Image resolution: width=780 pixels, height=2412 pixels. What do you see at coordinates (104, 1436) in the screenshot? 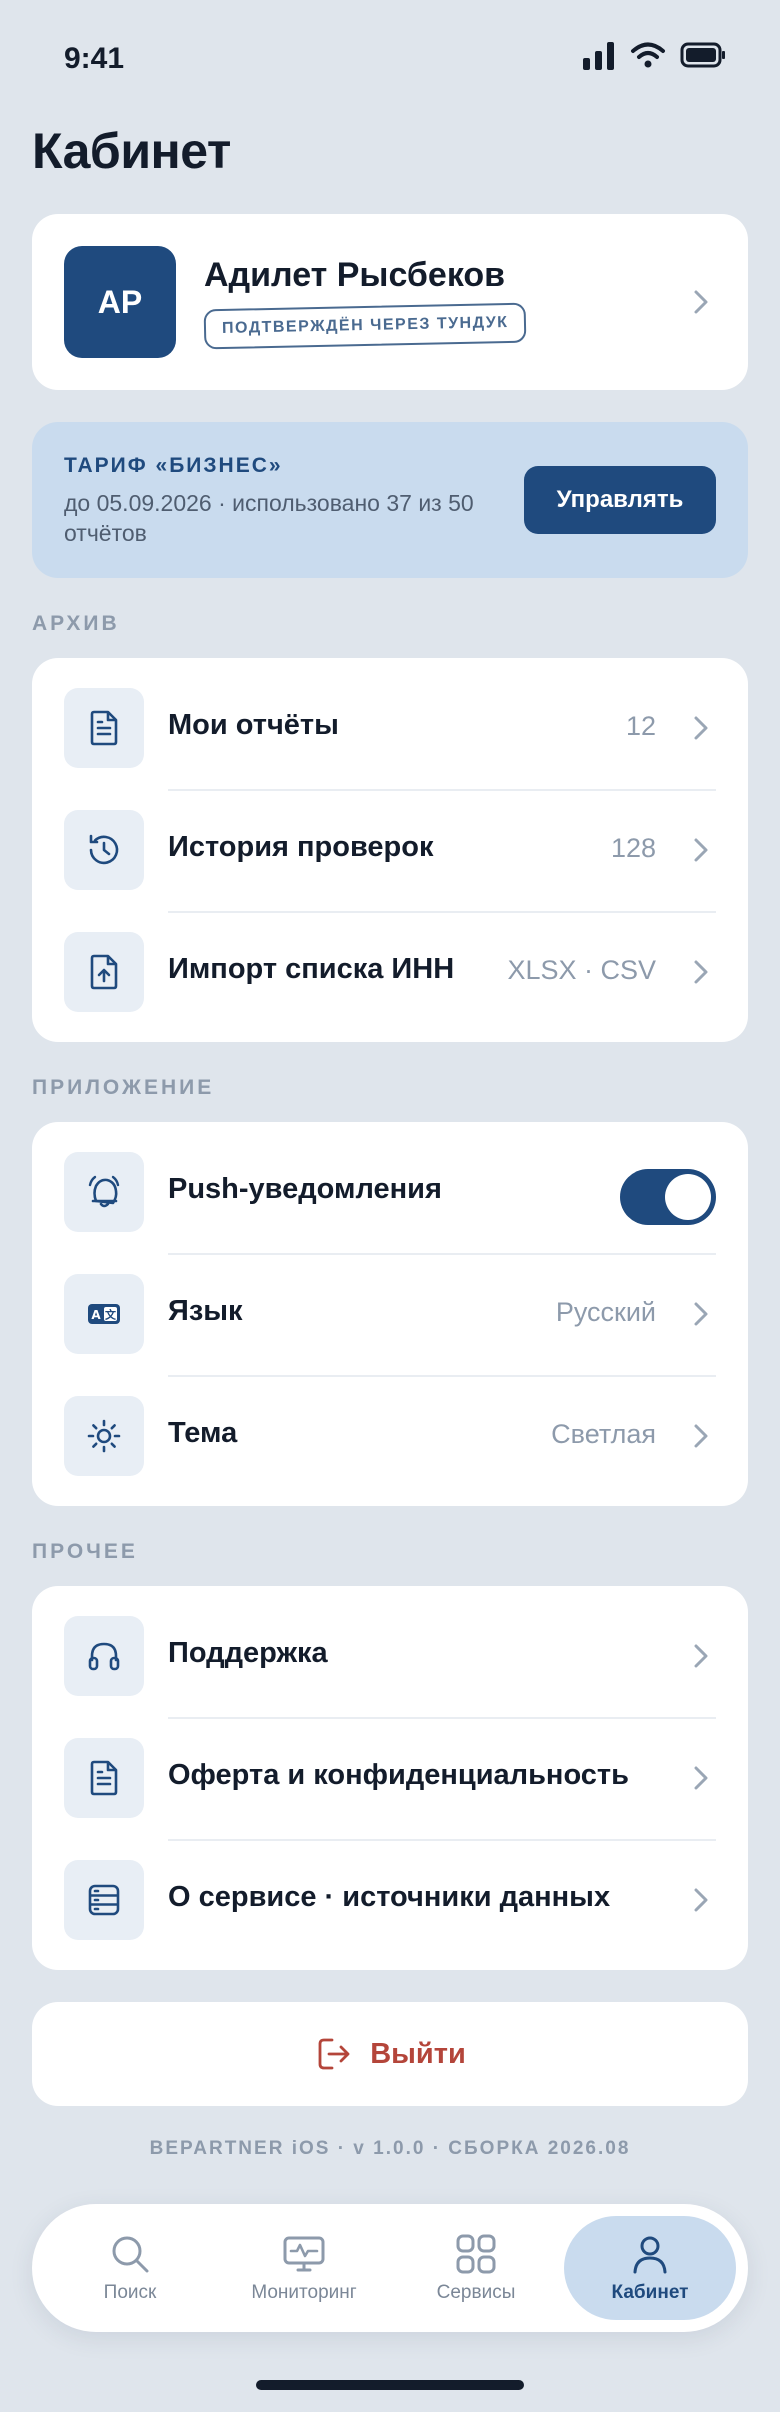
I see `sun-icon` at bounding box center [104, 1436].